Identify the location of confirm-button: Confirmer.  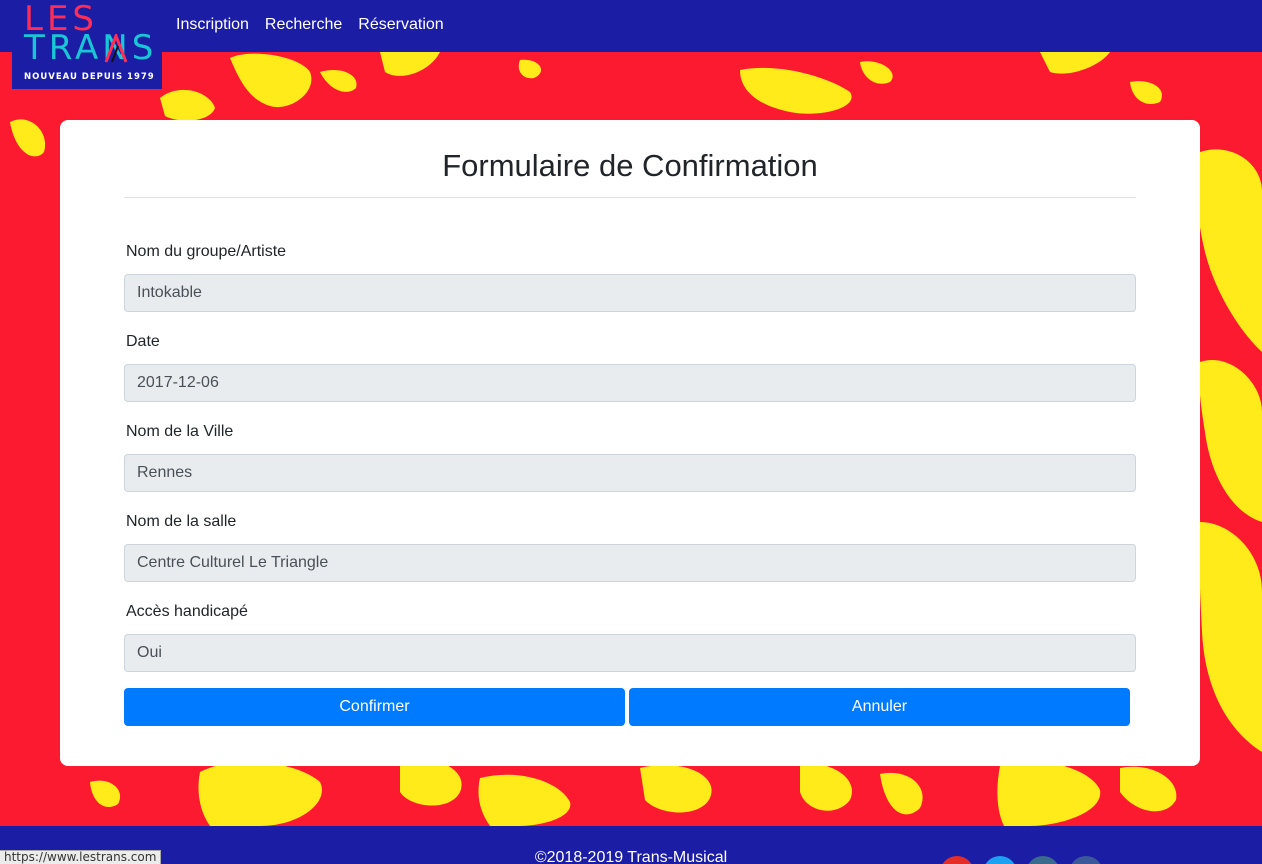
(374, 707).